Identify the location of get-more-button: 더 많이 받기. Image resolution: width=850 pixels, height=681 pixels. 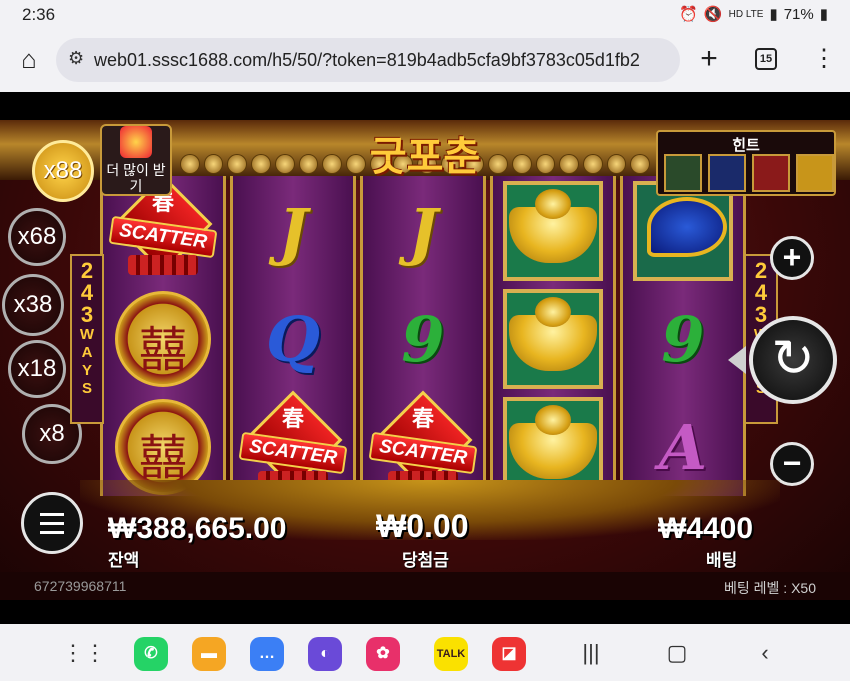
(136, 160).